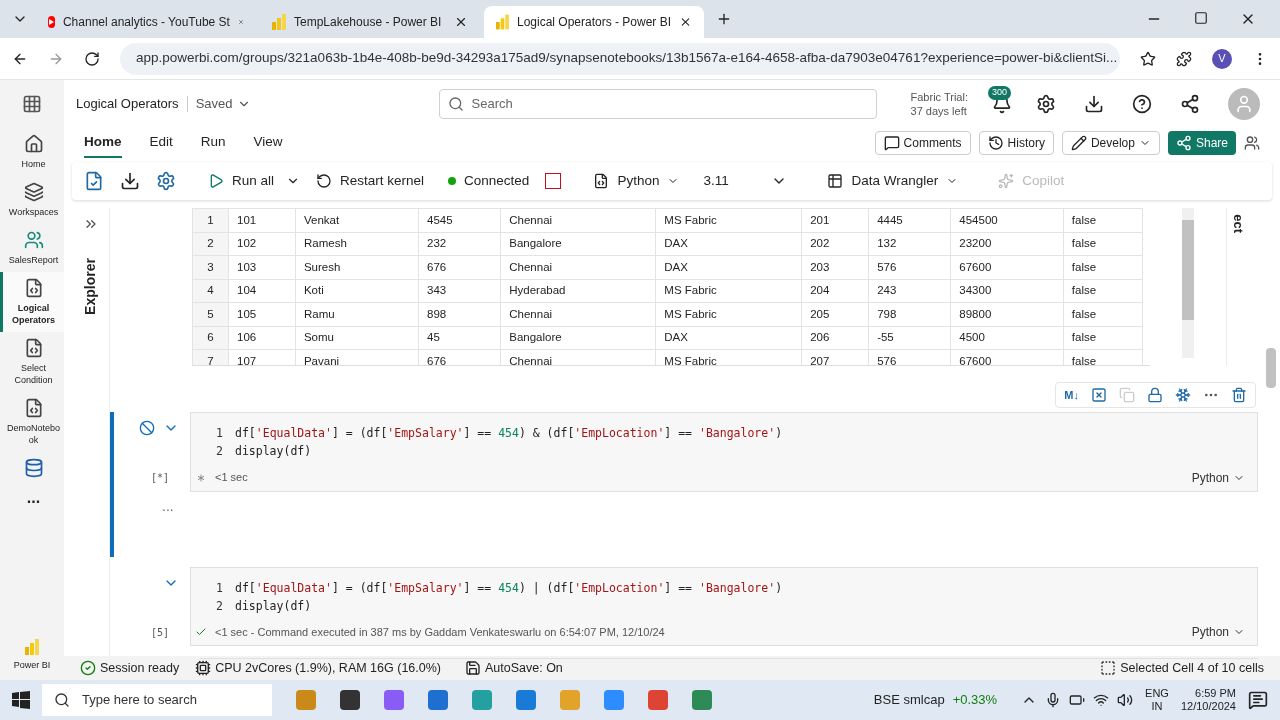  I want to click on cell-status: <1 sec, so click(231, 478).